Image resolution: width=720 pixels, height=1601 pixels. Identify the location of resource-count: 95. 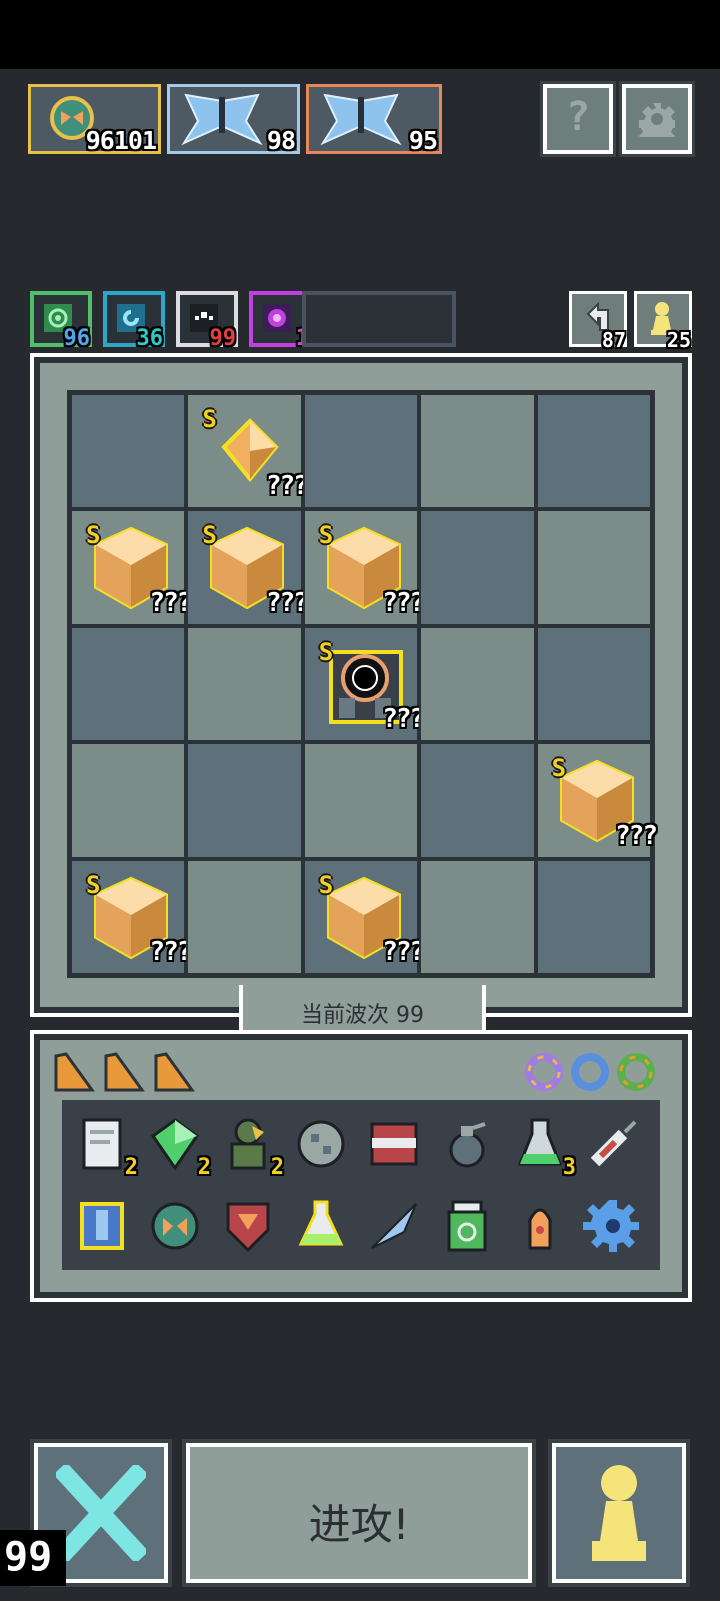
(423, 140).